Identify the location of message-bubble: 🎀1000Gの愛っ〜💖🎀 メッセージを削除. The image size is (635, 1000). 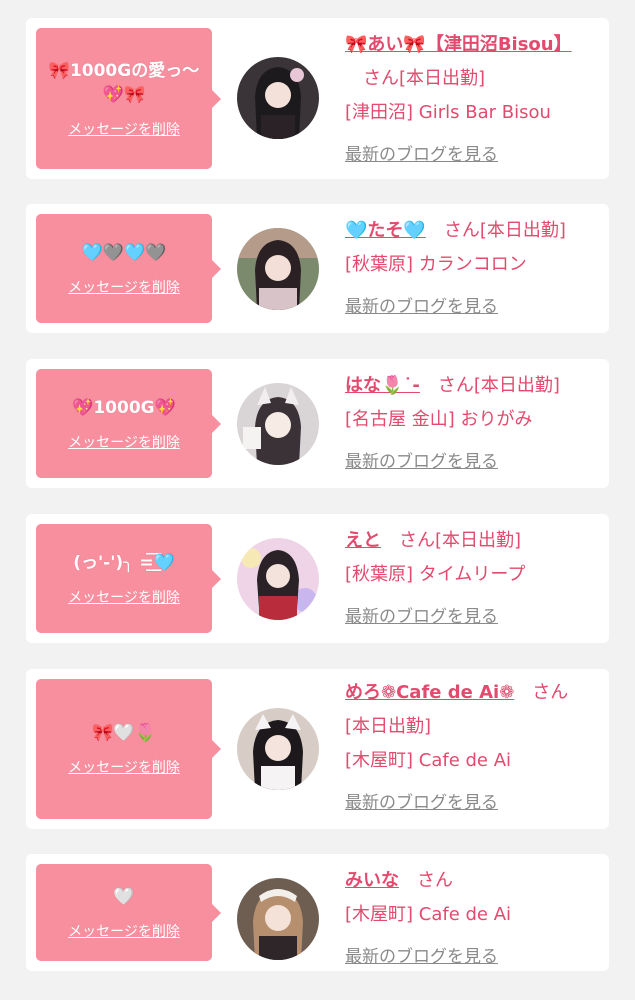
(128, 98).